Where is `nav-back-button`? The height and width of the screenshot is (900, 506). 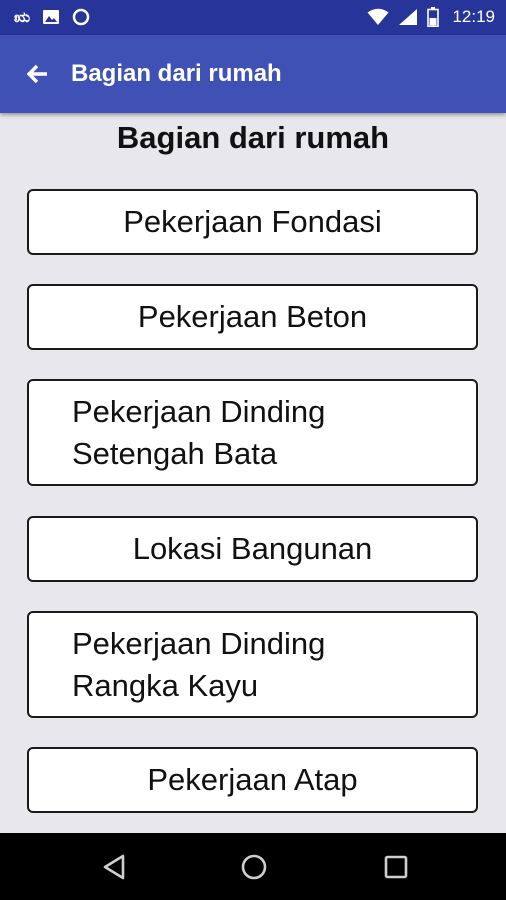 nav-back-button is located at coordinates (114, 867).